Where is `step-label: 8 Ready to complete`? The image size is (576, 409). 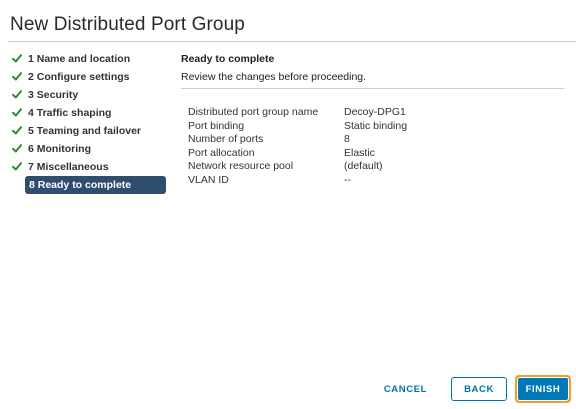
step-label: 8 Ready to complete is located at coordinates (80, 185).